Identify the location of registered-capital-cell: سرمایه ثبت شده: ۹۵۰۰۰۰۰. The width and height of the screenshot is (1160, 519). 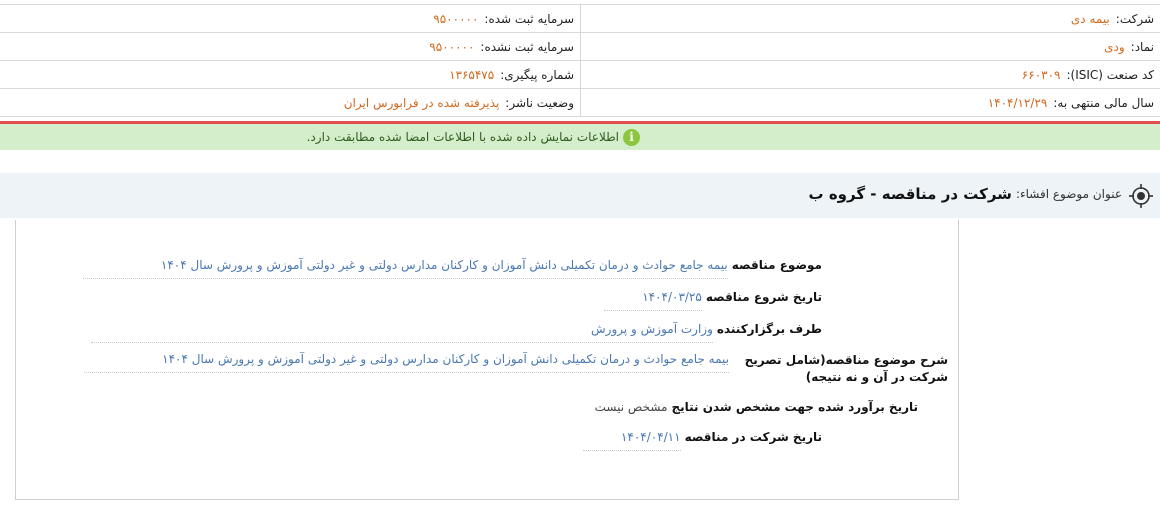
(290, 18).